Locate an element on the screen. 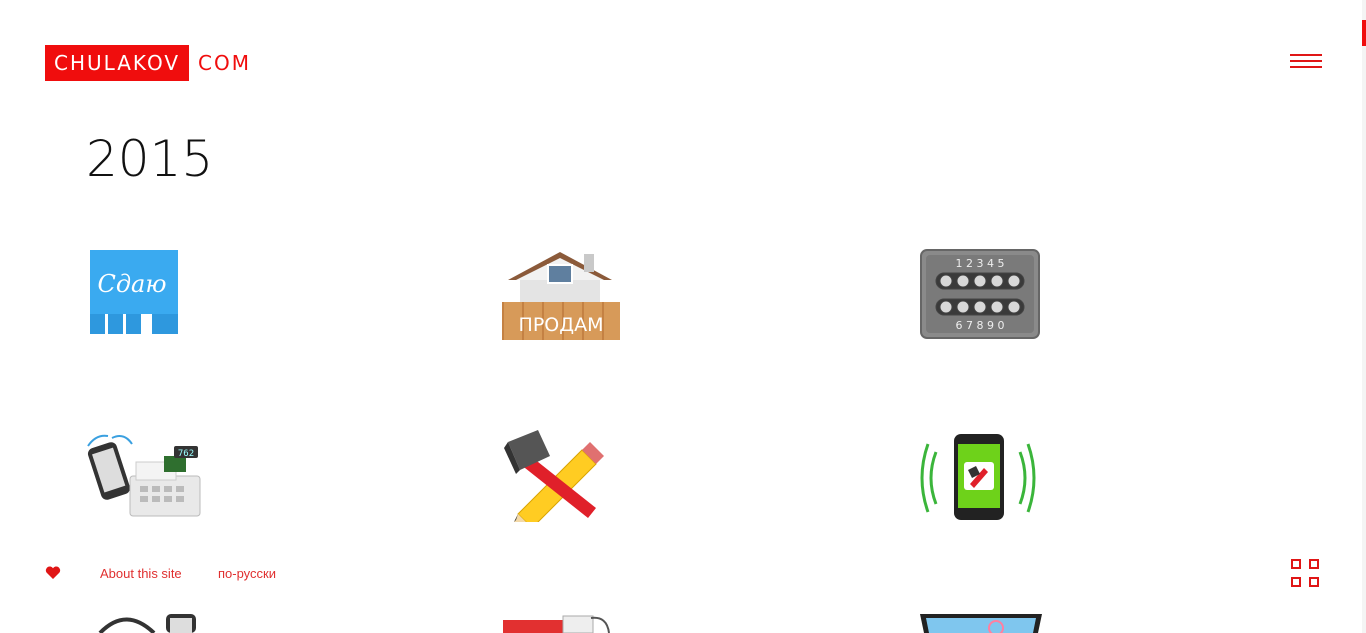  app-tile-folder is located at coordinates (558, 622).